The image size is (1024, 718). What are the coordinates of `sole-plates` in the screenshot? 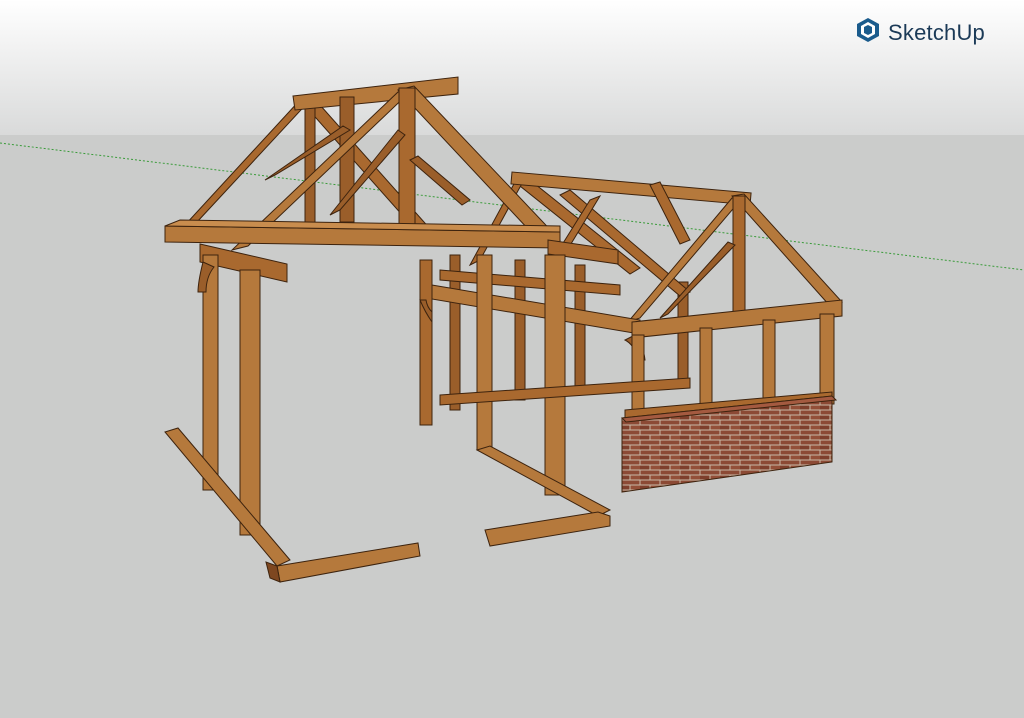 It's located at (388, 505).